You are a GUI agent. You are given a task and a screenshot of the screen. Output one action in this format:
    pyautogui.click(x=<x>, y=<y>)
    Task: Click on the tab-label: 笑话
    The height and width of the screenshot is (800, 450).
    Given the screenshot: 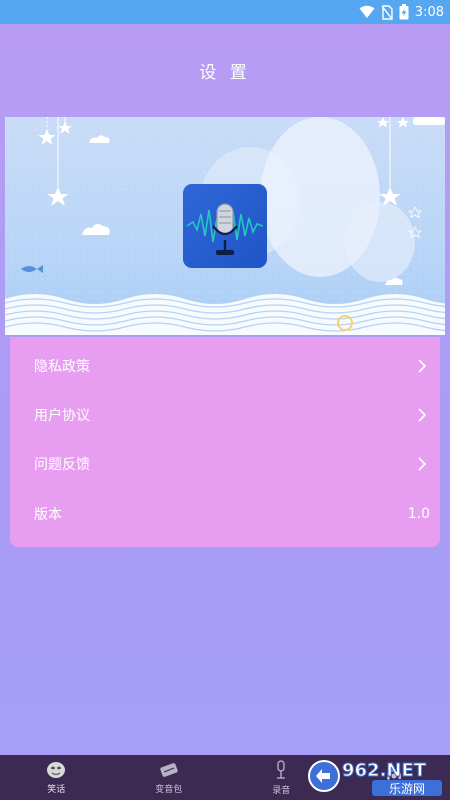 What is the action you would take?
    pyautogui.click(x=56, y=789)
    